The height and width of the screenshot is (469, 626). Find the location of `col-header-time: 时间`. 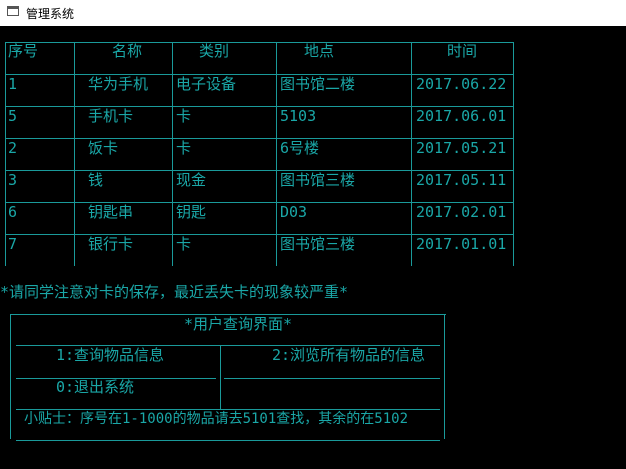

col-header-time: 时间 is located at coordinates (462, 51).